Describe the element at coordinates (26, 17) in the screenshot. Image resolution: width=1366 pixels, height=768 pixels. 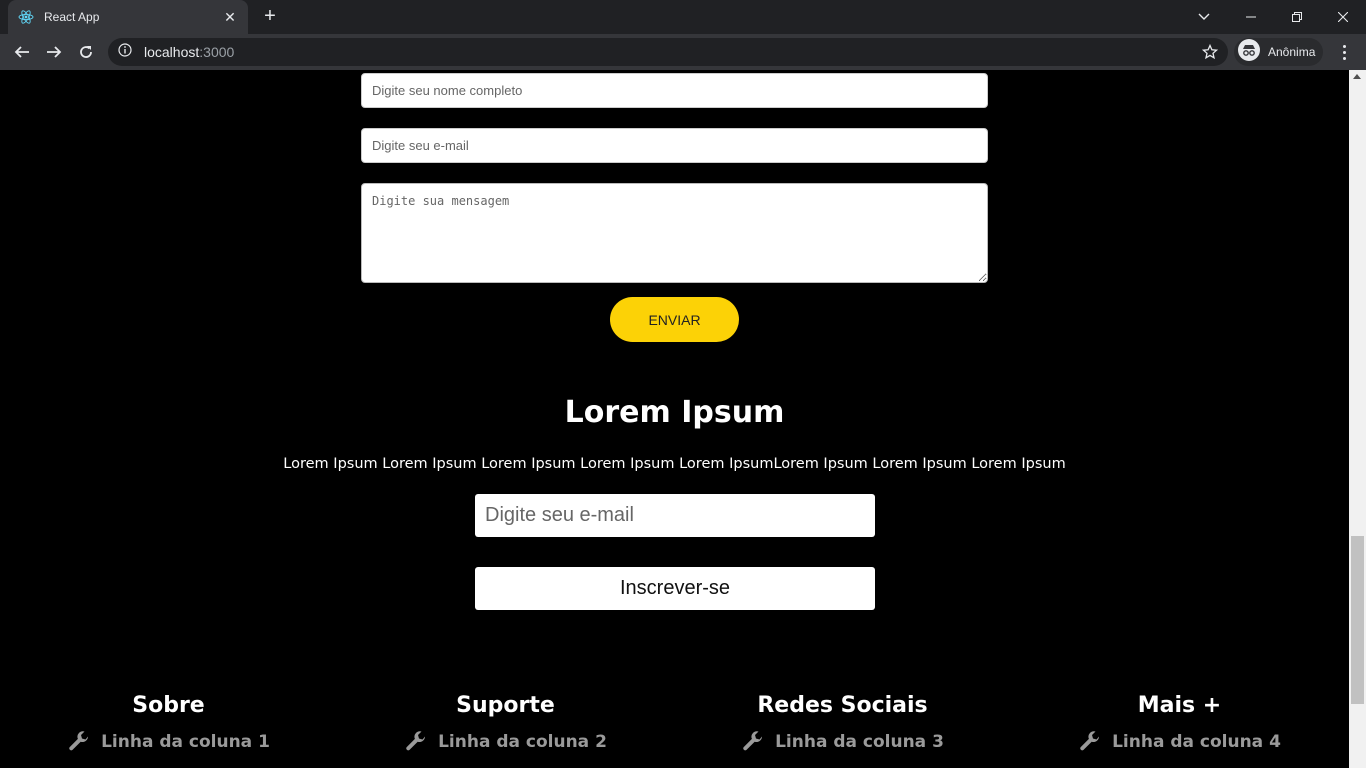
I see `react-logo-icon` at that location.